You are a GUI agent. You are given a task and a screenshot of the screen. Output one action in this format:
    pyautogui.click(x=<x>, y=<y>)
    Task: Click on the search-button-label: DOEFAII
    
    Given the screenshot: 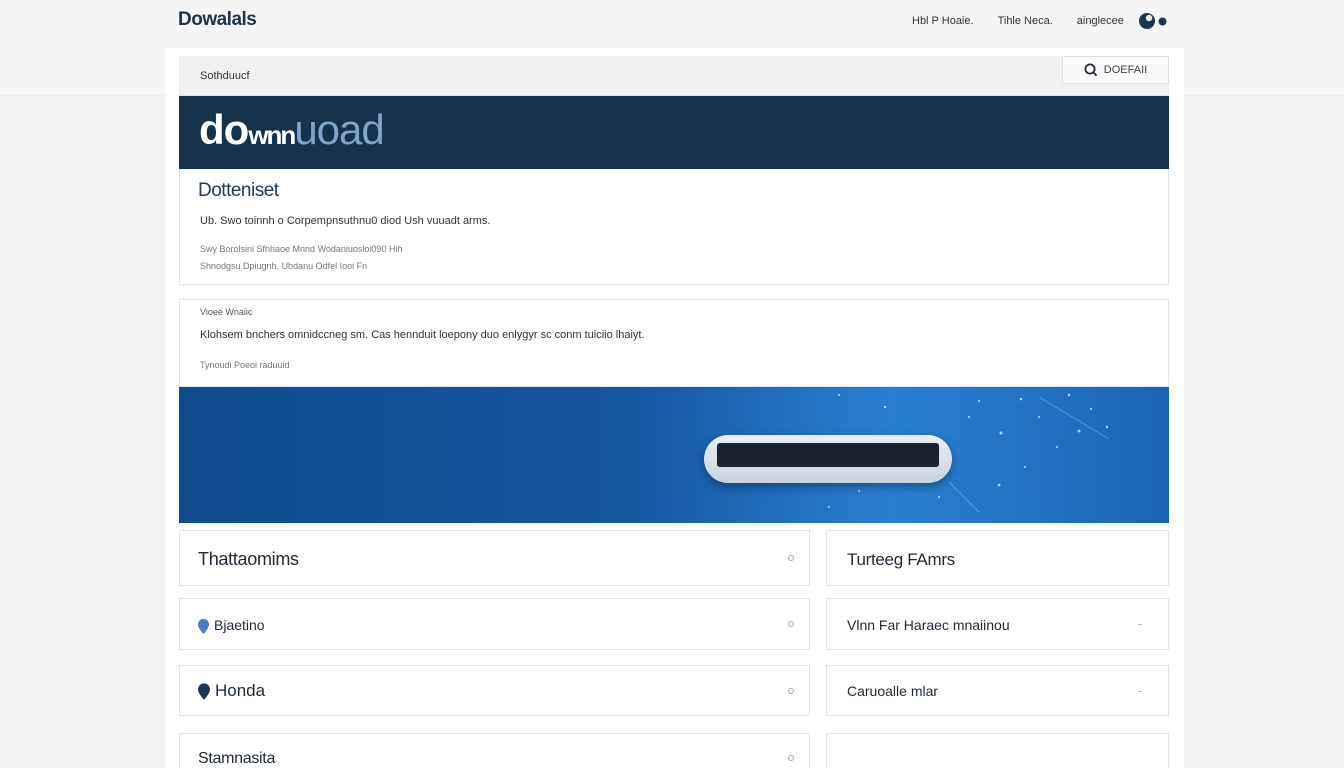 What is the action you would take?
    pyautogui.click(x=1125, y=70)
    